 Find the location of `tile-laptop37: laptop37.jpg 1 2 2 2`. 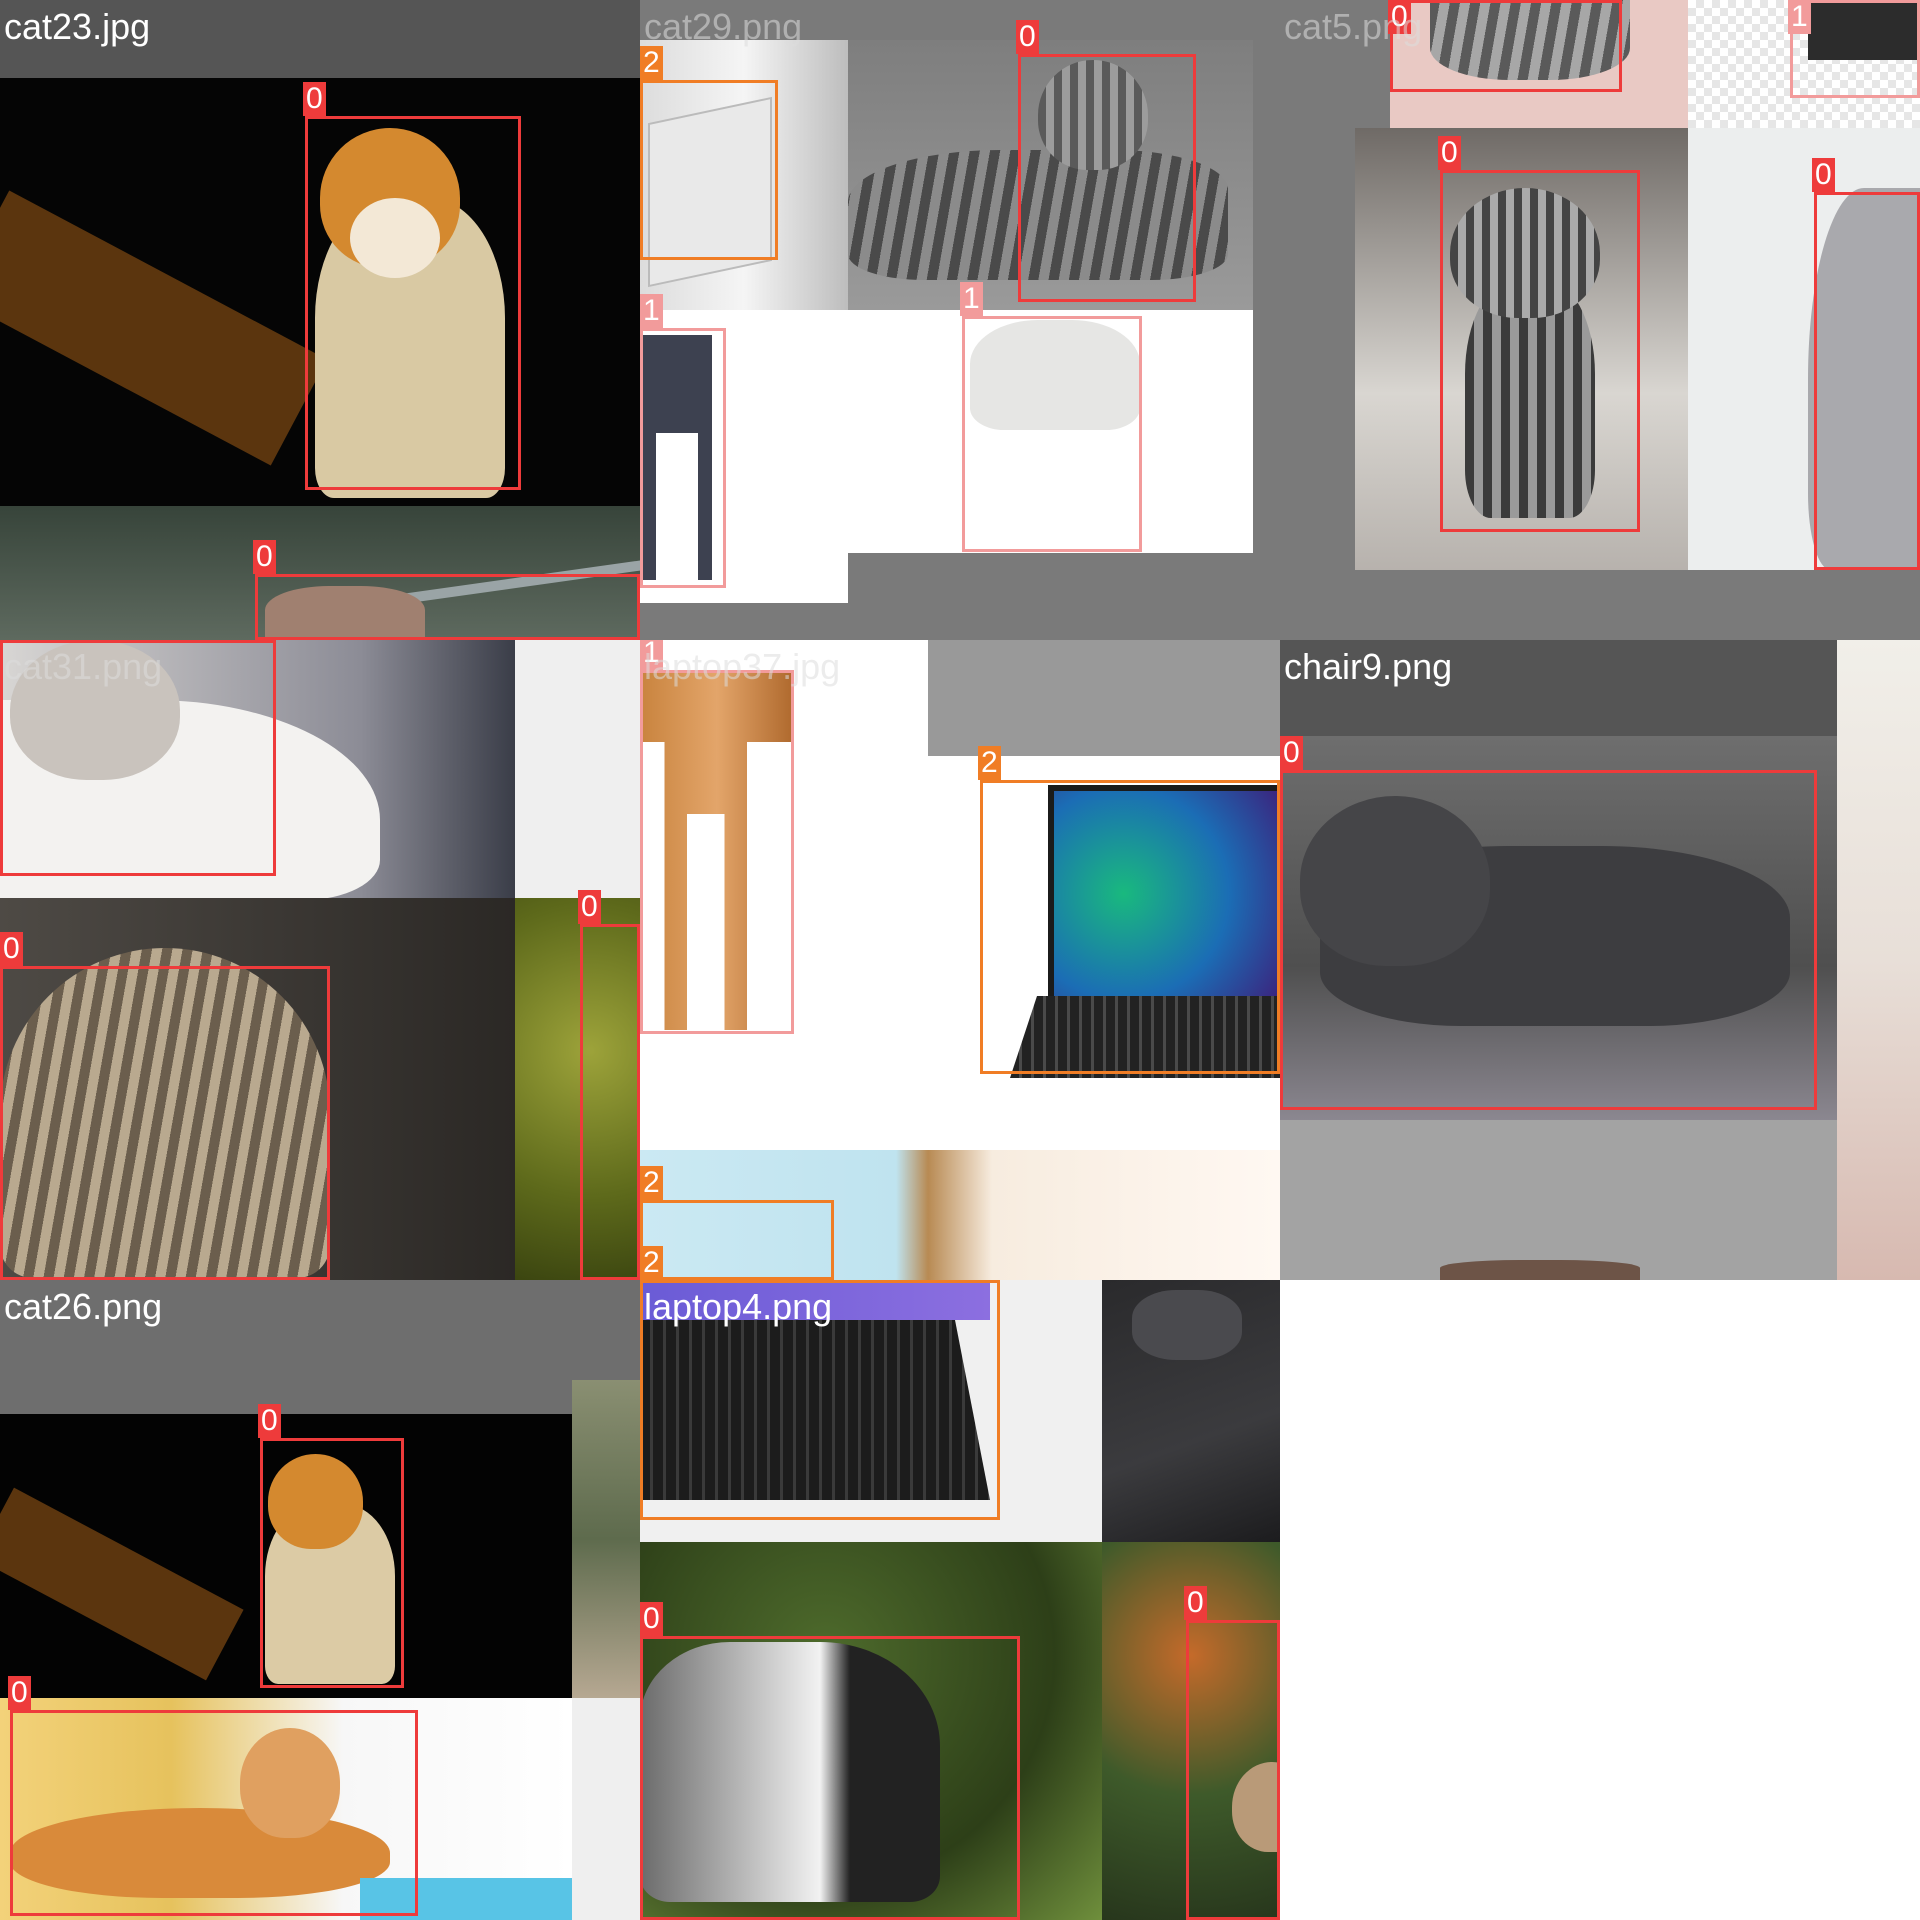

tile-laptop37: laptop37.jpg 1 2 2 2 is located at coordinates (960, 960).